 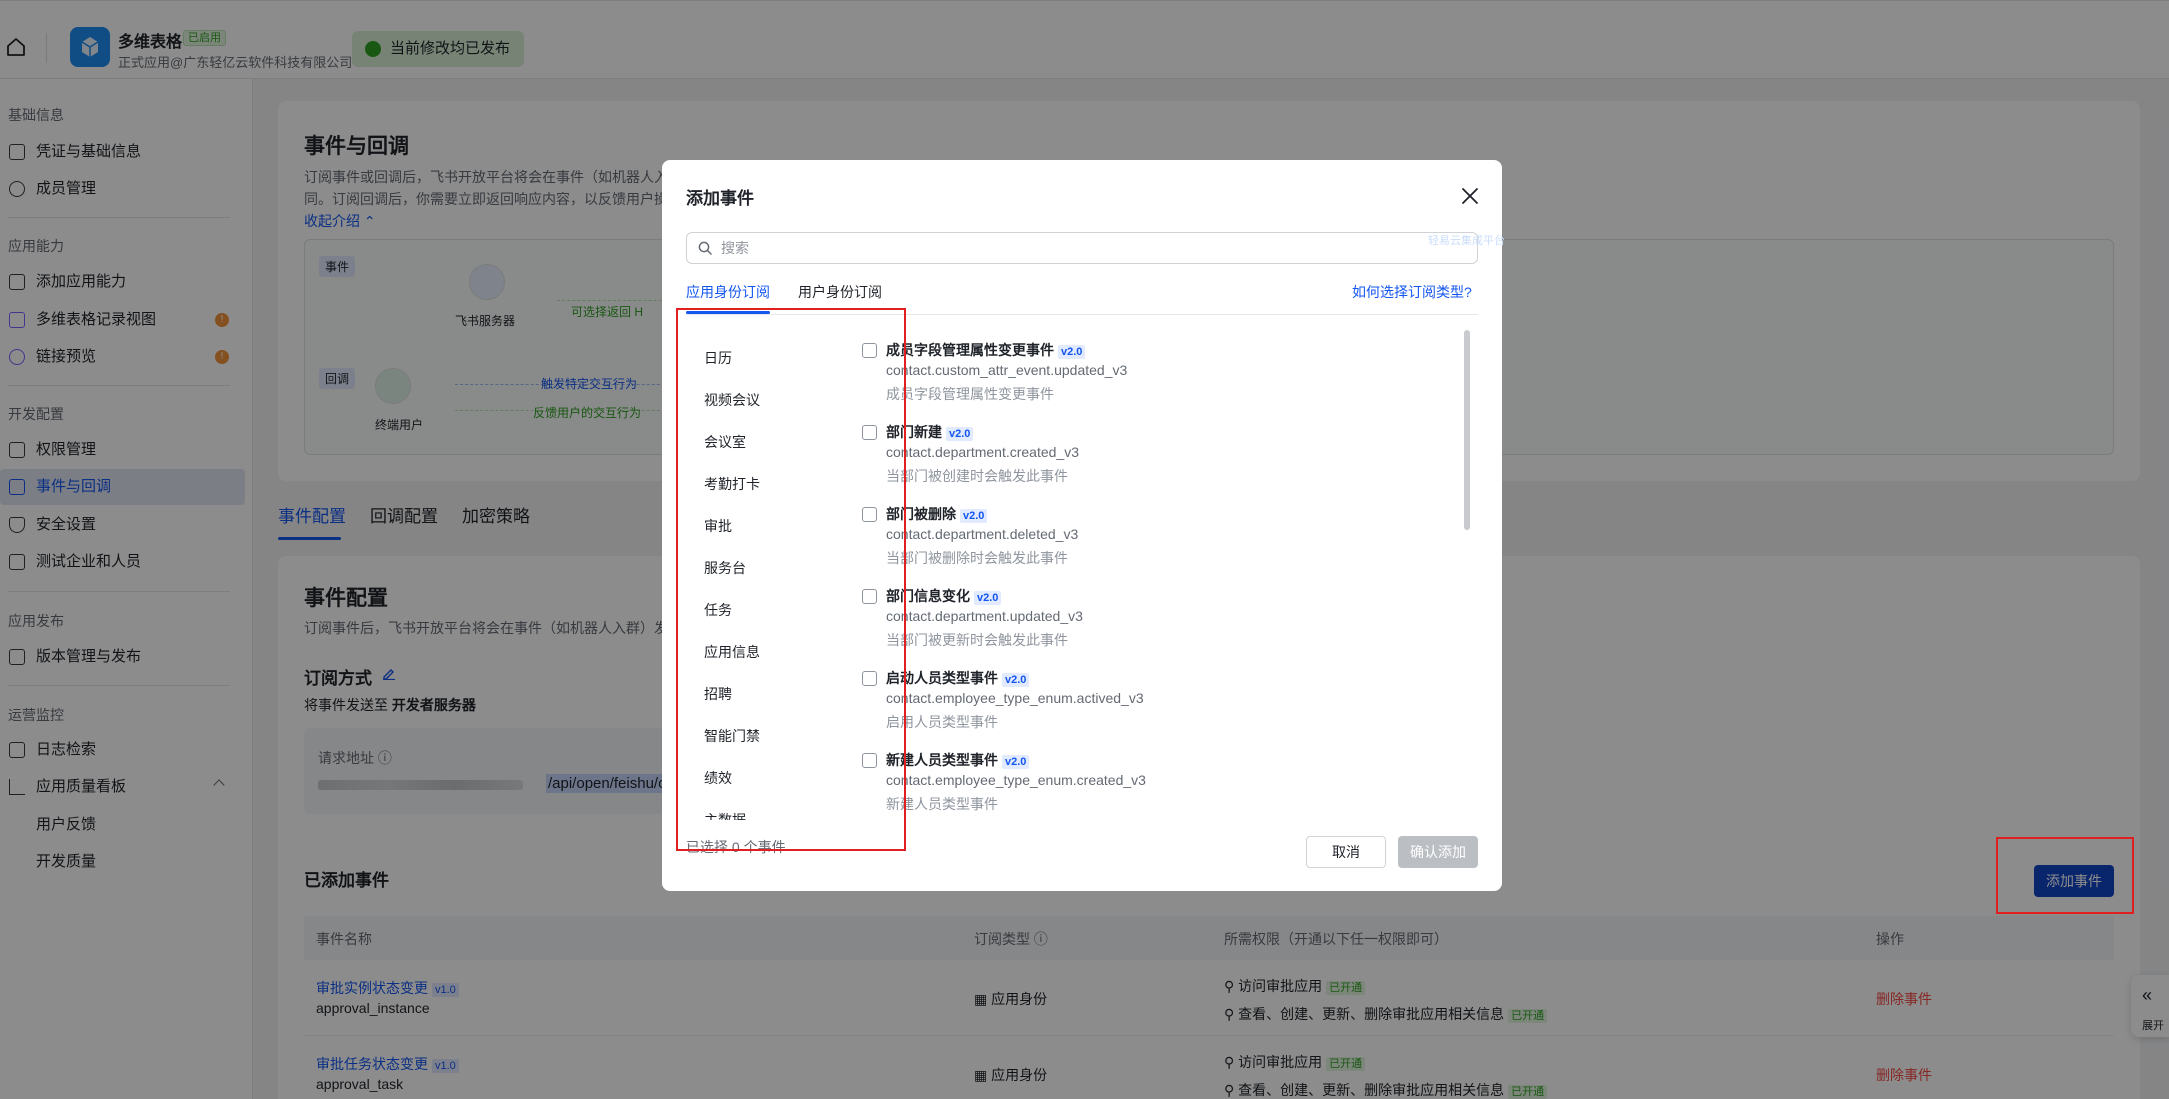 What do you see at coordinates (1091, 248) in the screenshot?
I see `search-input` at bounding box center [1091, 248].